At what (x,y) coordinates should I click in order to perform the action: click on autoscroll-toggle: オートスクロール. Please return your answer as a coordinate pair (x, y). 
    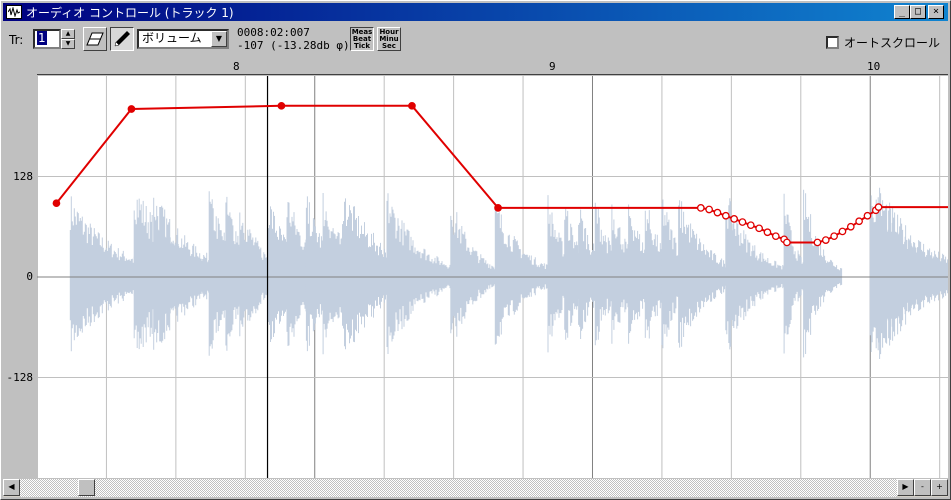
    Looking at the image, I should click on (882, 42).